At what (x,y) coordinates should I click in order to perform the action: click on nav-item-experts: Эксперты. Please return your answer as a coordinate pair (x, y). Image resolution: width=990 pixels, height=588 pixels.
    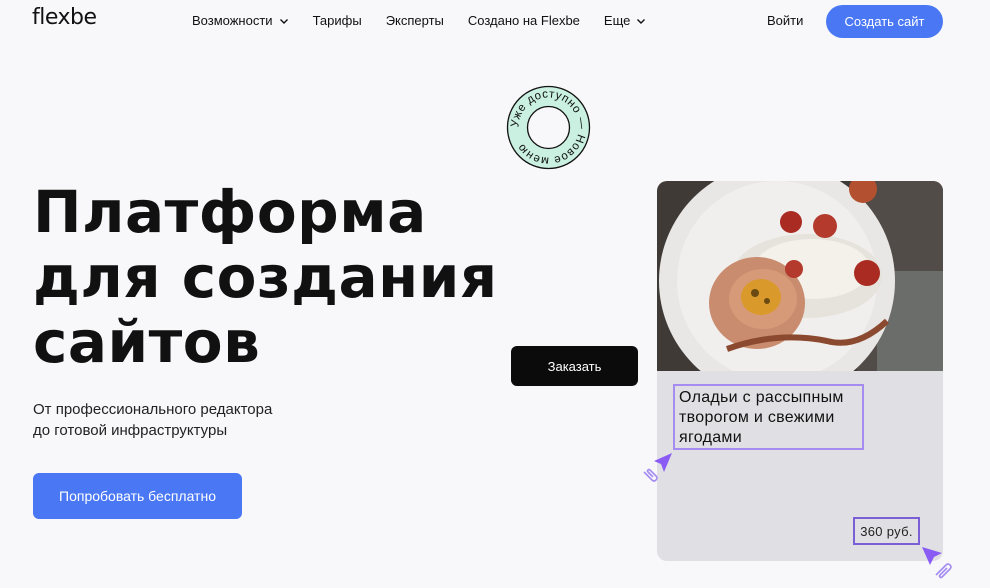
    Looking at the image, I should click on (415, 20).